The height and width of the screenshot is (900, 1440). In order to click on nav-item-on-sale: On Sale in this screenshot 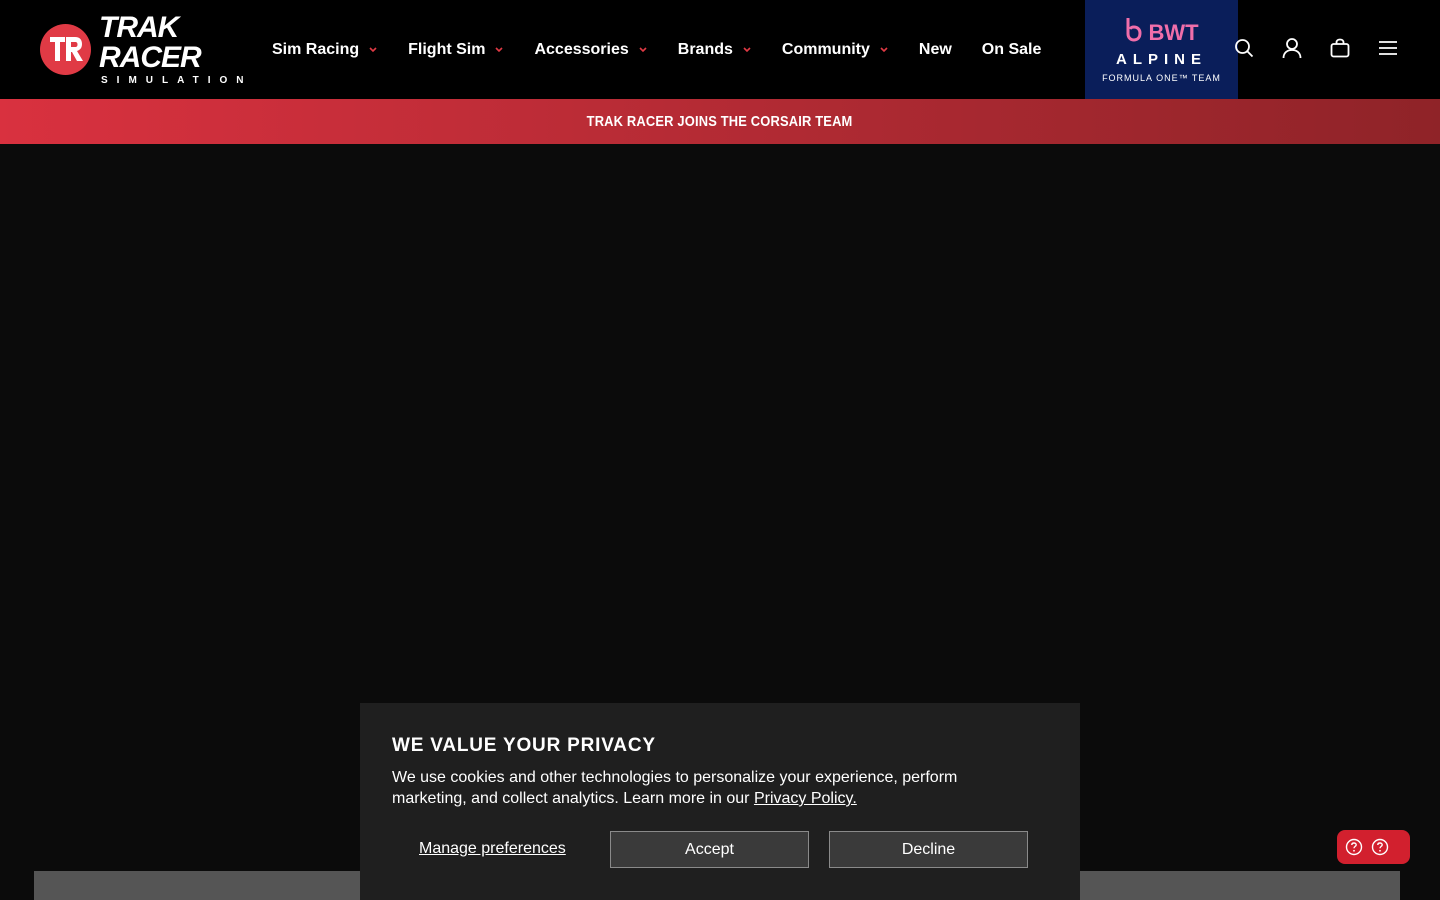, I will do `click(1012, 50)`.